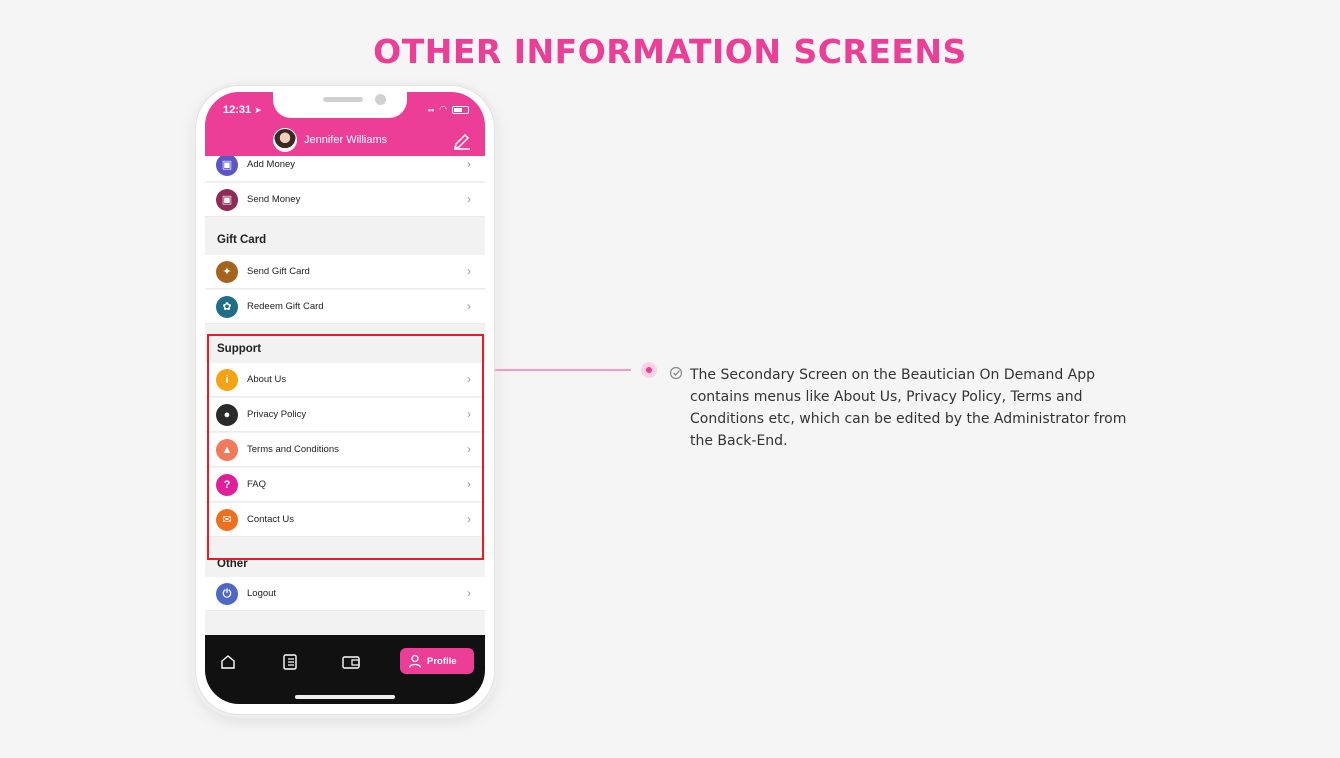 This screenshot has width=1340, height=758. What do you see at coordinates (242, 240) in the screenshot?
I see `section-title-gift-card: Gift Card` at bounding box center [242, 240].